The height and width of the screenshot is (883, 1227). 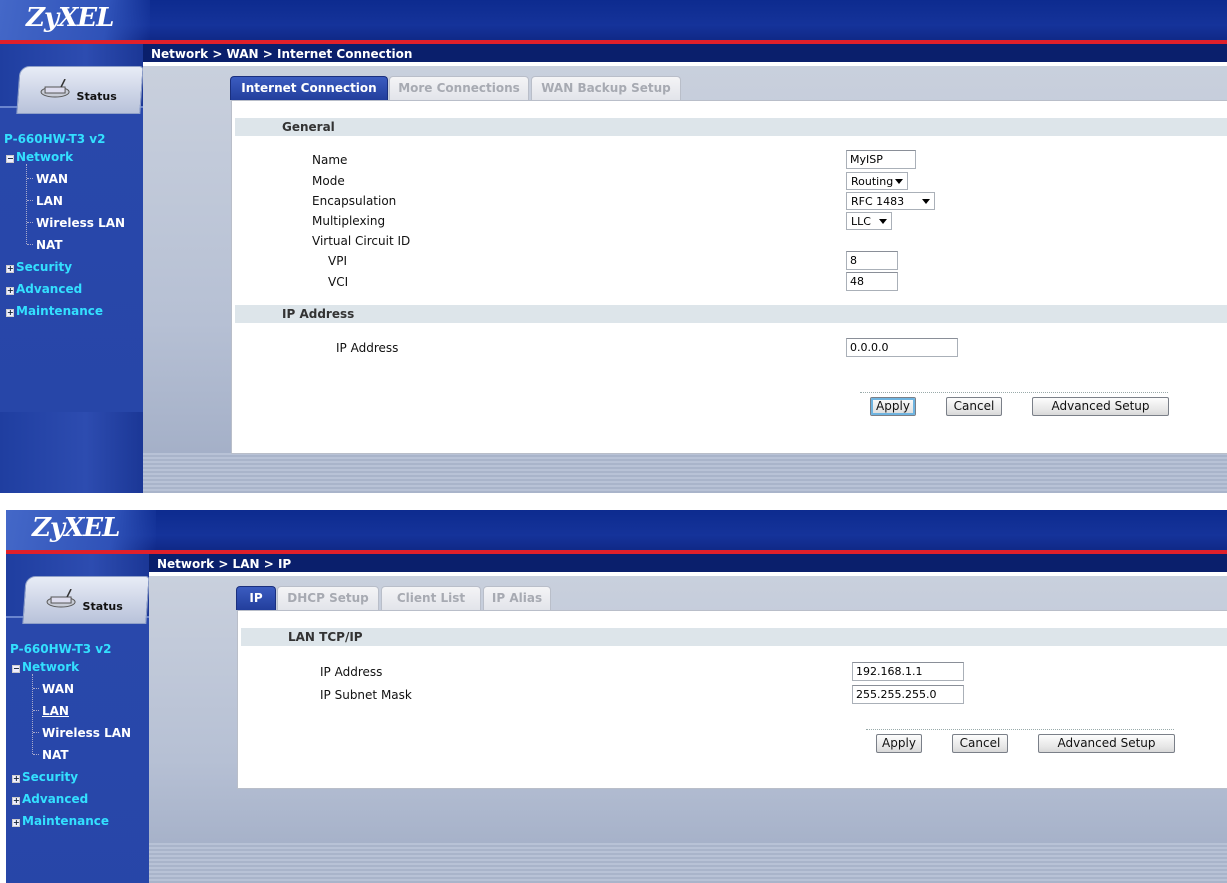 I want to click on breadcrumb-text: Network > LAN > IP, so click(x=224, y=564).